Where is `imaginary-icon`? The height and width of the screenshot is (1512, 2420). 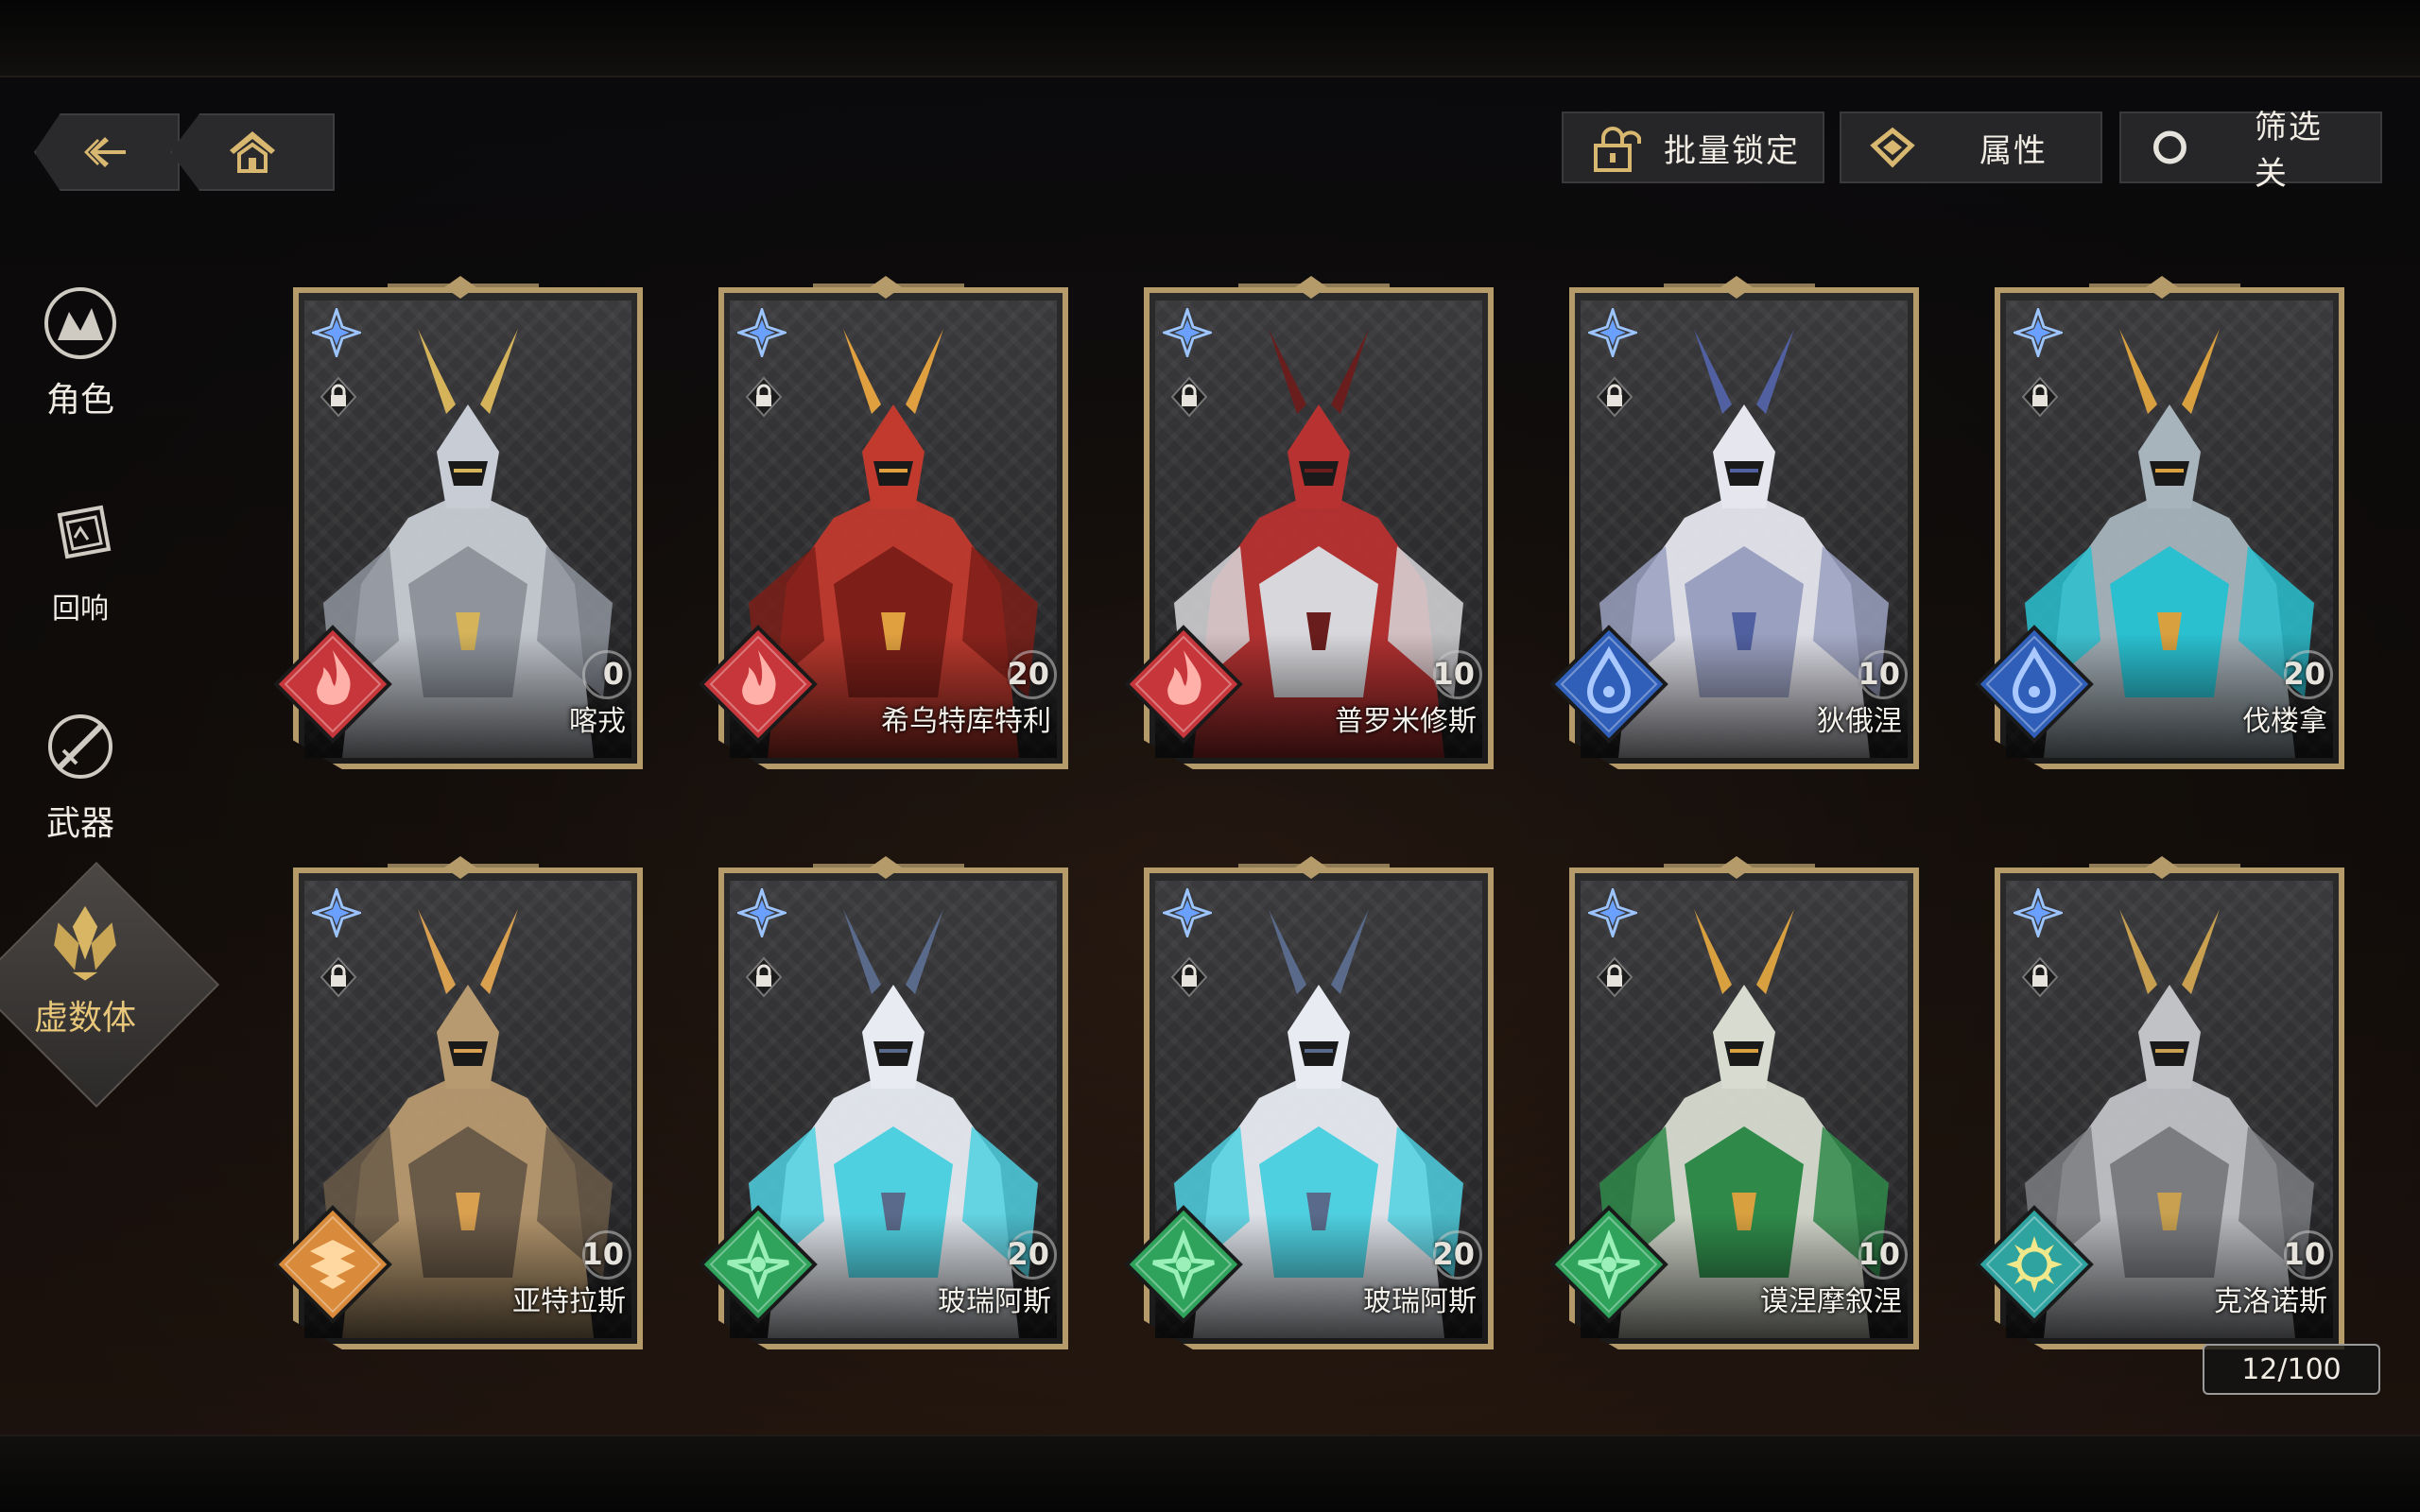
imaginary-icon is located at coordinates (85, 943).